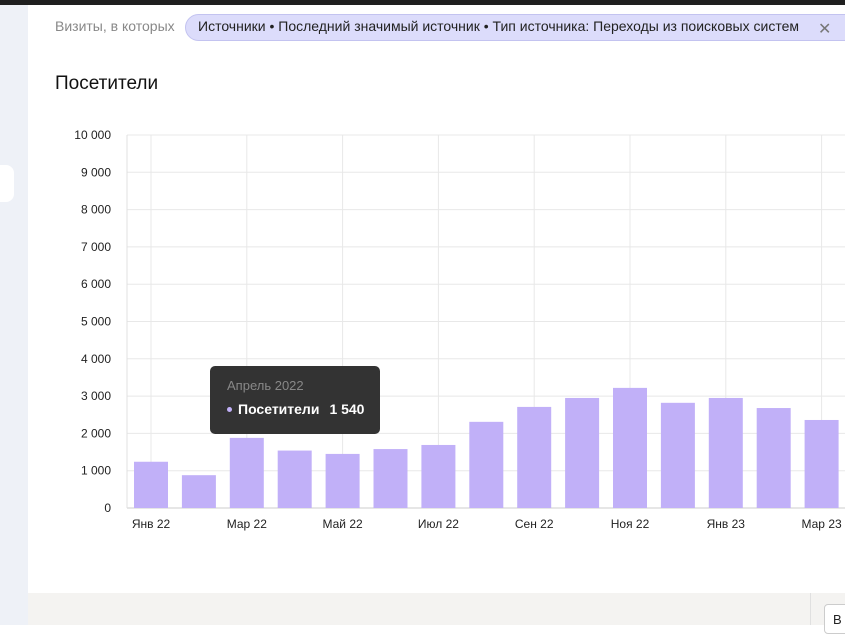  Describe the element at coordinates (96, 210) in the screenshot. I see `y-tick-label: 8 000` at that location.